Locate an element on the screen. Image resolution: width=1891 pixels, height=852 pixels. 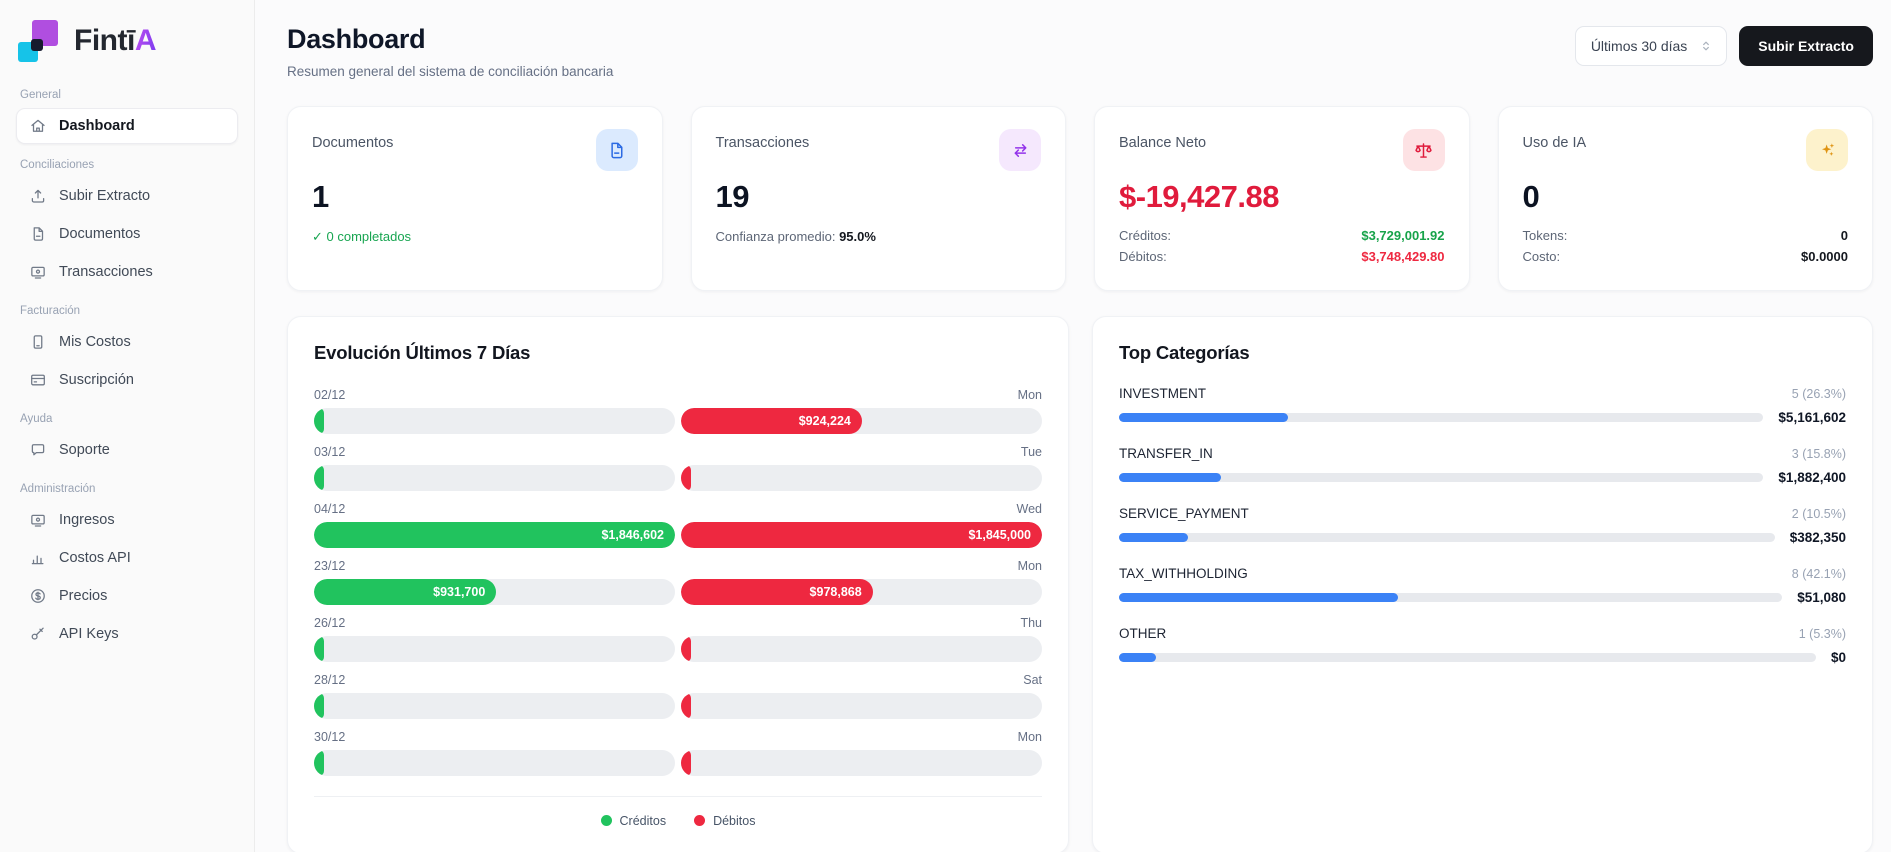
category-count: 2 (10.5%) is located at coordinates (1818, 513).